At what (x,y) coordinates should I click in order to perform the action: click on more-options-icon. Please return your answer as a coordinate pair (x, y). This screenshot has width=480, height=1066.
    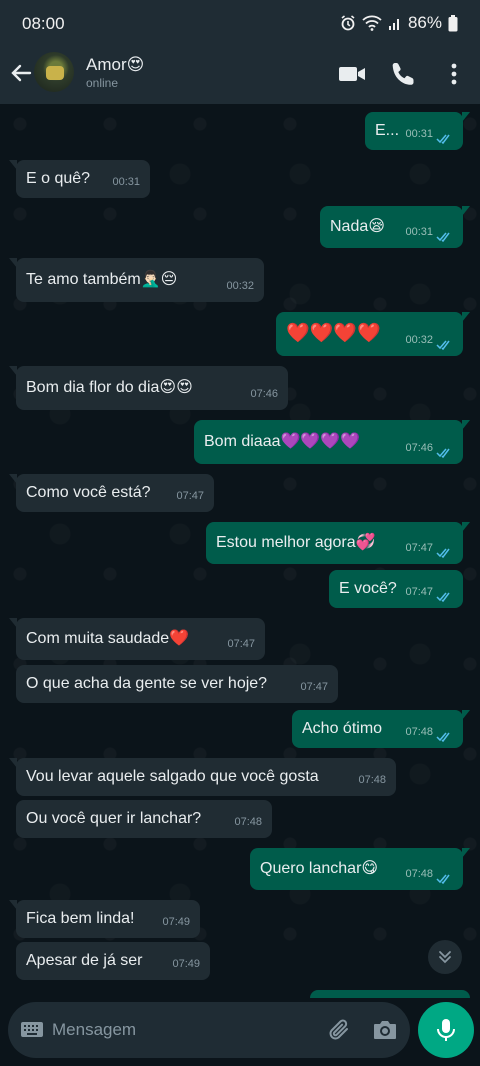
    Looking at the image, I should click on (454, 74).